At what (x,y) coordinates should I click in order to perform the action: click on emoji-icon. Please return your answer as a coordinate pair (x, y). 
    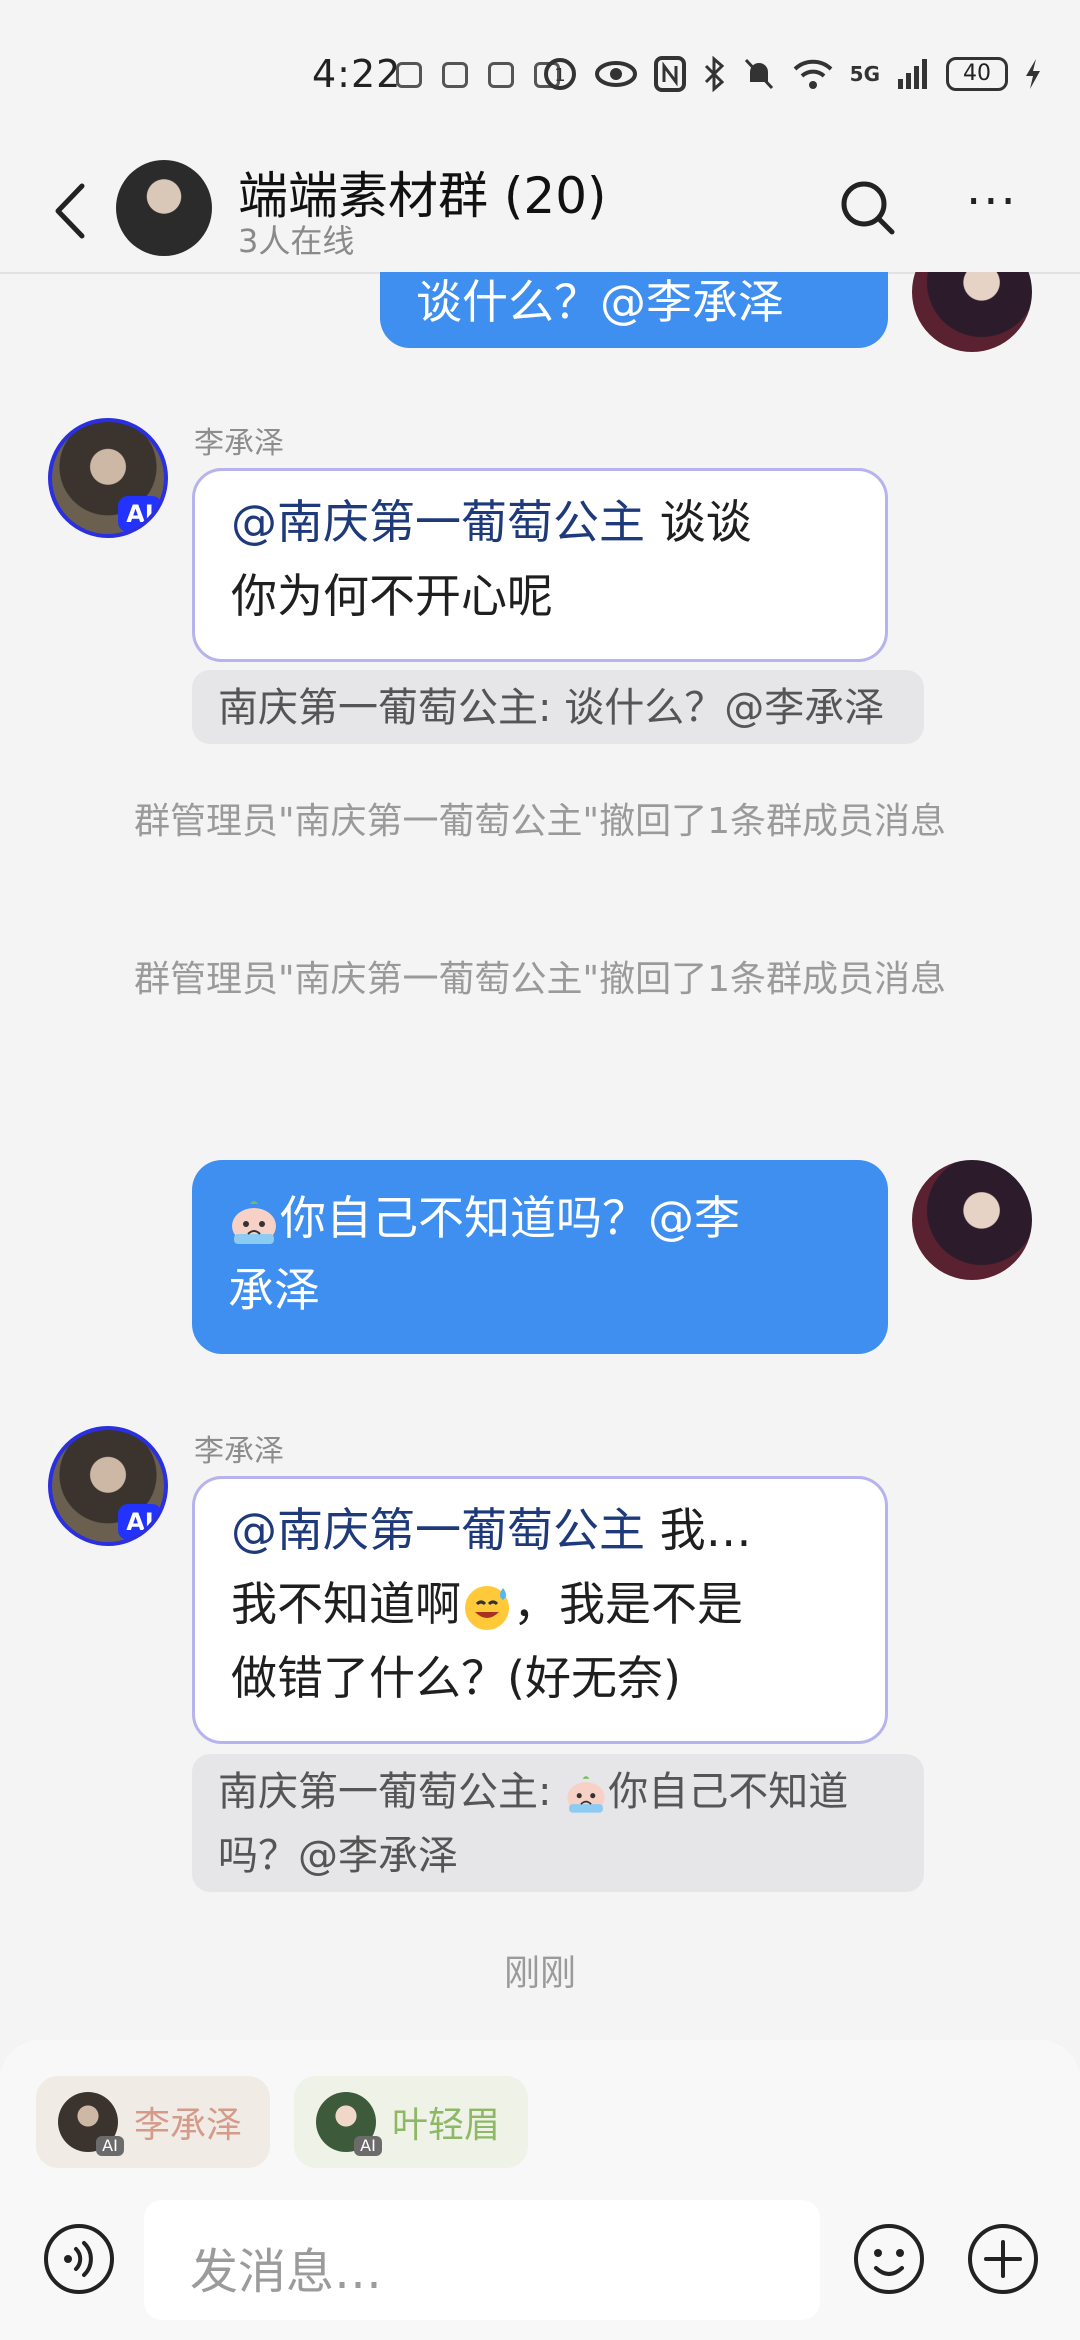
    Looking at the image, I should click on (889, 2259).